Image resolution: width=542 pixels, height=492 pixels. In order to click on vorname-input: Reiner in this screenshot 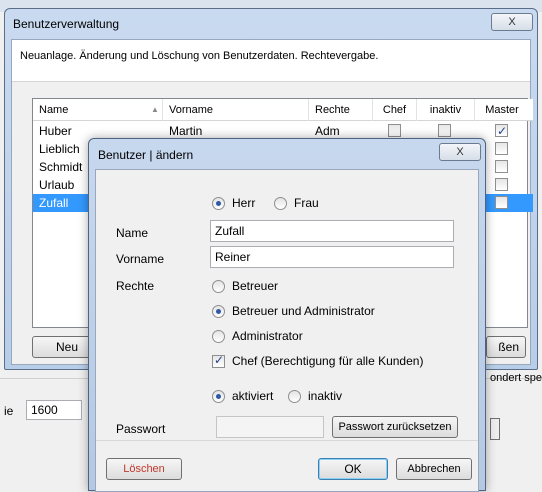, I will do `click(332, 257)`.